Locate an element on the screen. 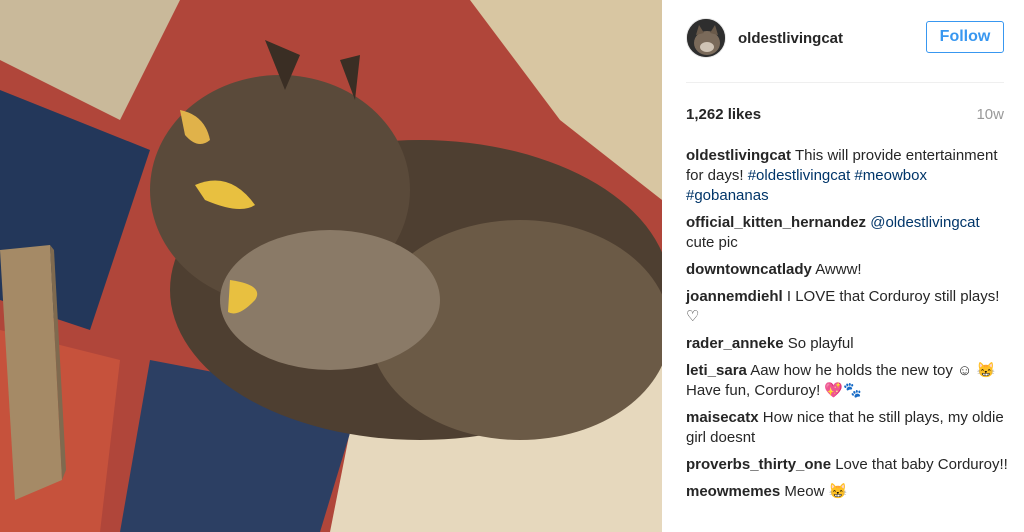 This screenshot has width=1024, height=532. comment-item: downtowncatlady Awww! is located at coordinates (848, 270).